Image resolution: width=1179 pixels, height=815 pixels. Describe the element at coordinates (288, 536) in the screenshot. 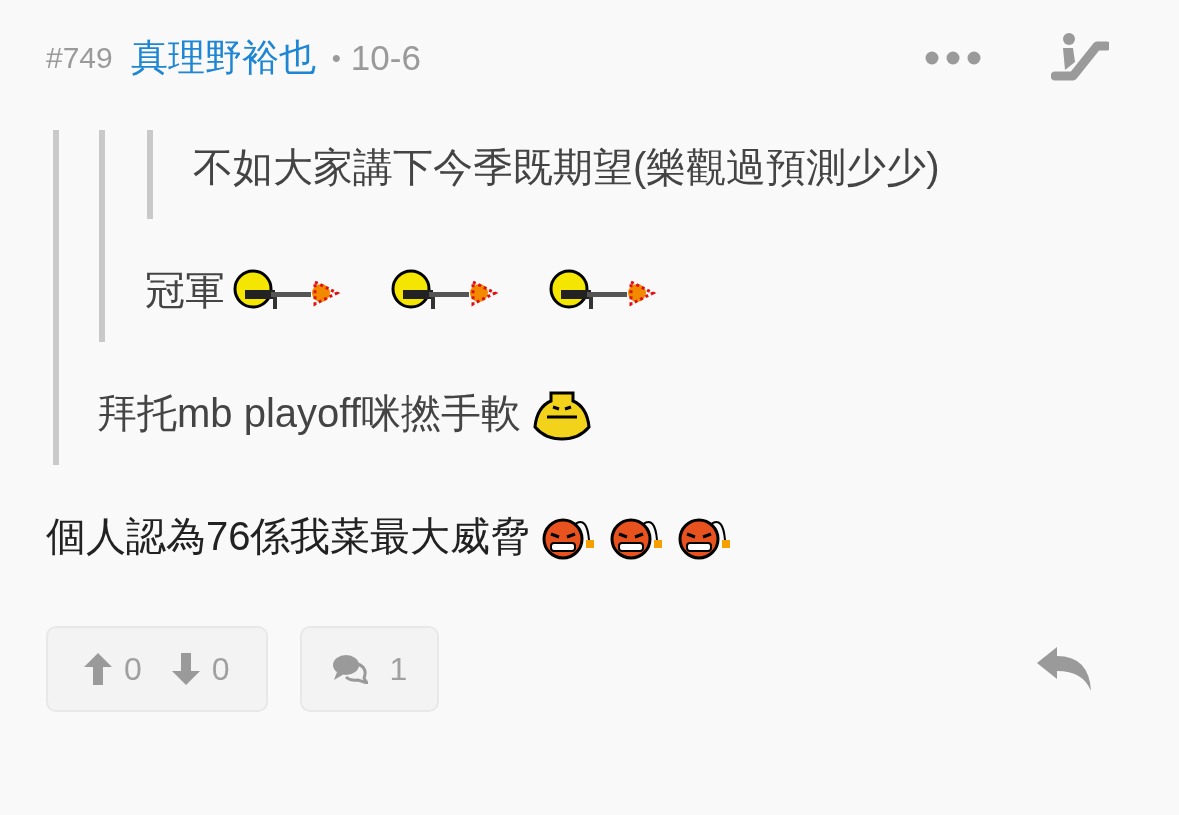

I see `post-text: 個人認為76係我菜最大威脅` at that location.